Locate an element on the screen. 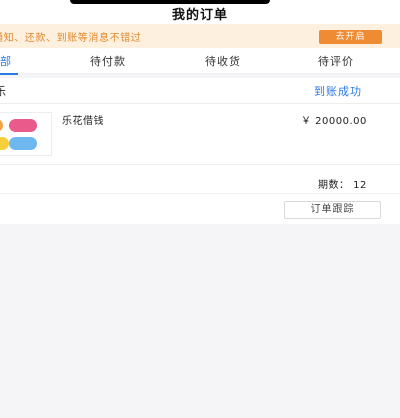 Image resolution: width=400 pixels, height=418 pixels. installment-period: 期数： 12 is located at coordinates (342, 185).